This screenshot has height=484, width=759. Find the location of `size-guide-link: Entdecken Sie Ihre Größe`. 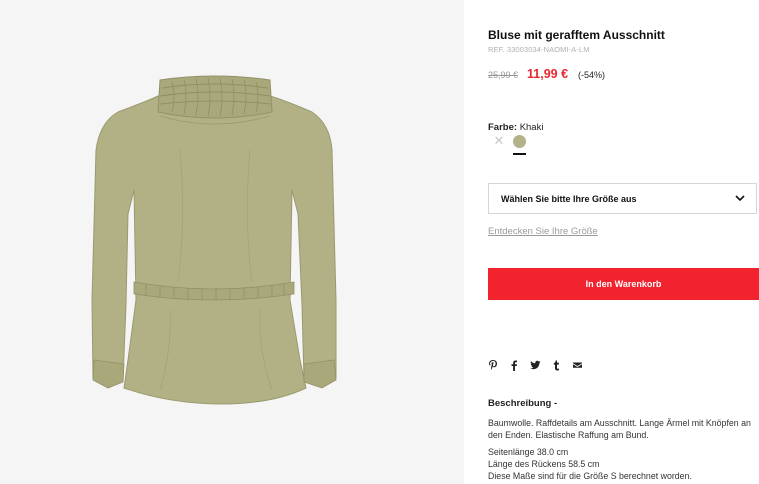

size-guide-link: Entdecken Sie Ihre Größe is located at coordinates (543, 231).